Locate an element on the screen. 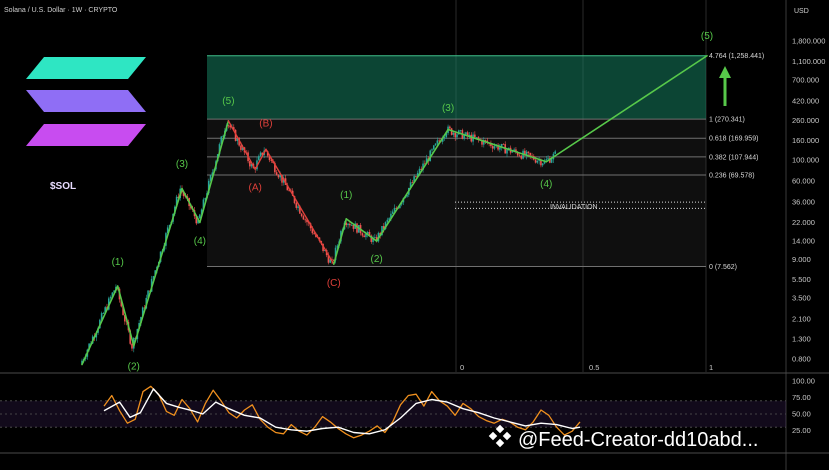  rsi-tick-label: 75.00 is located at coordinates (801, 397).